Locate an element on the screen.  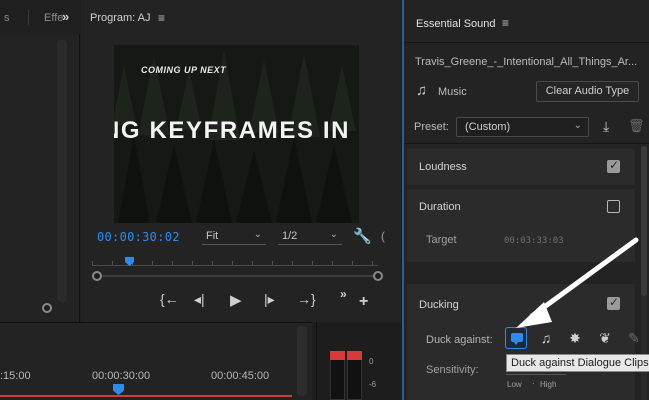
more-icon: » is located at coordinates (343, 294).